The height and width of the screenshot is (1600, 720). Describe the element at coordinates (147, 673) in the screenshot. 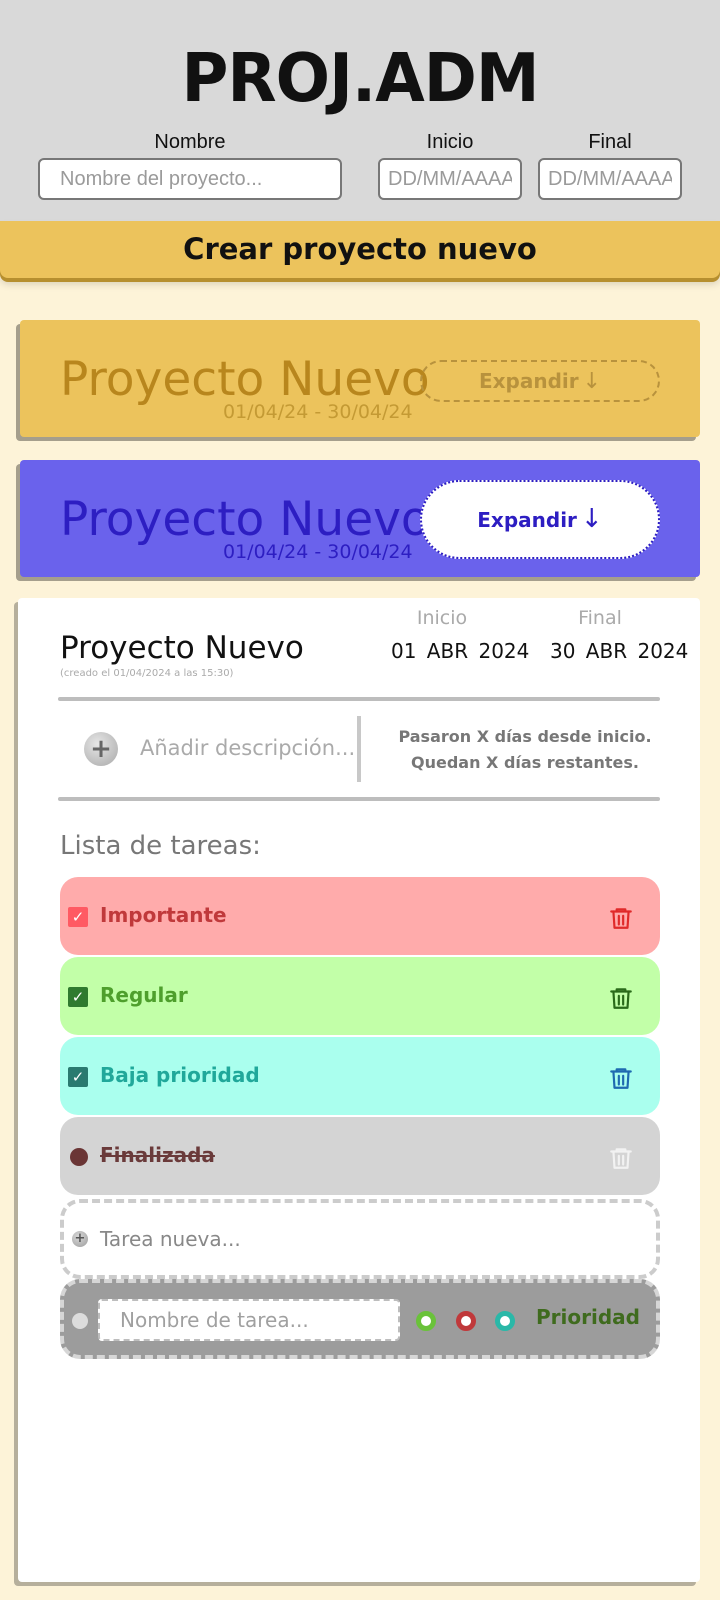

I see `created-timestamp: (creado el 01/04/2024 a las 15:30)` at that location.